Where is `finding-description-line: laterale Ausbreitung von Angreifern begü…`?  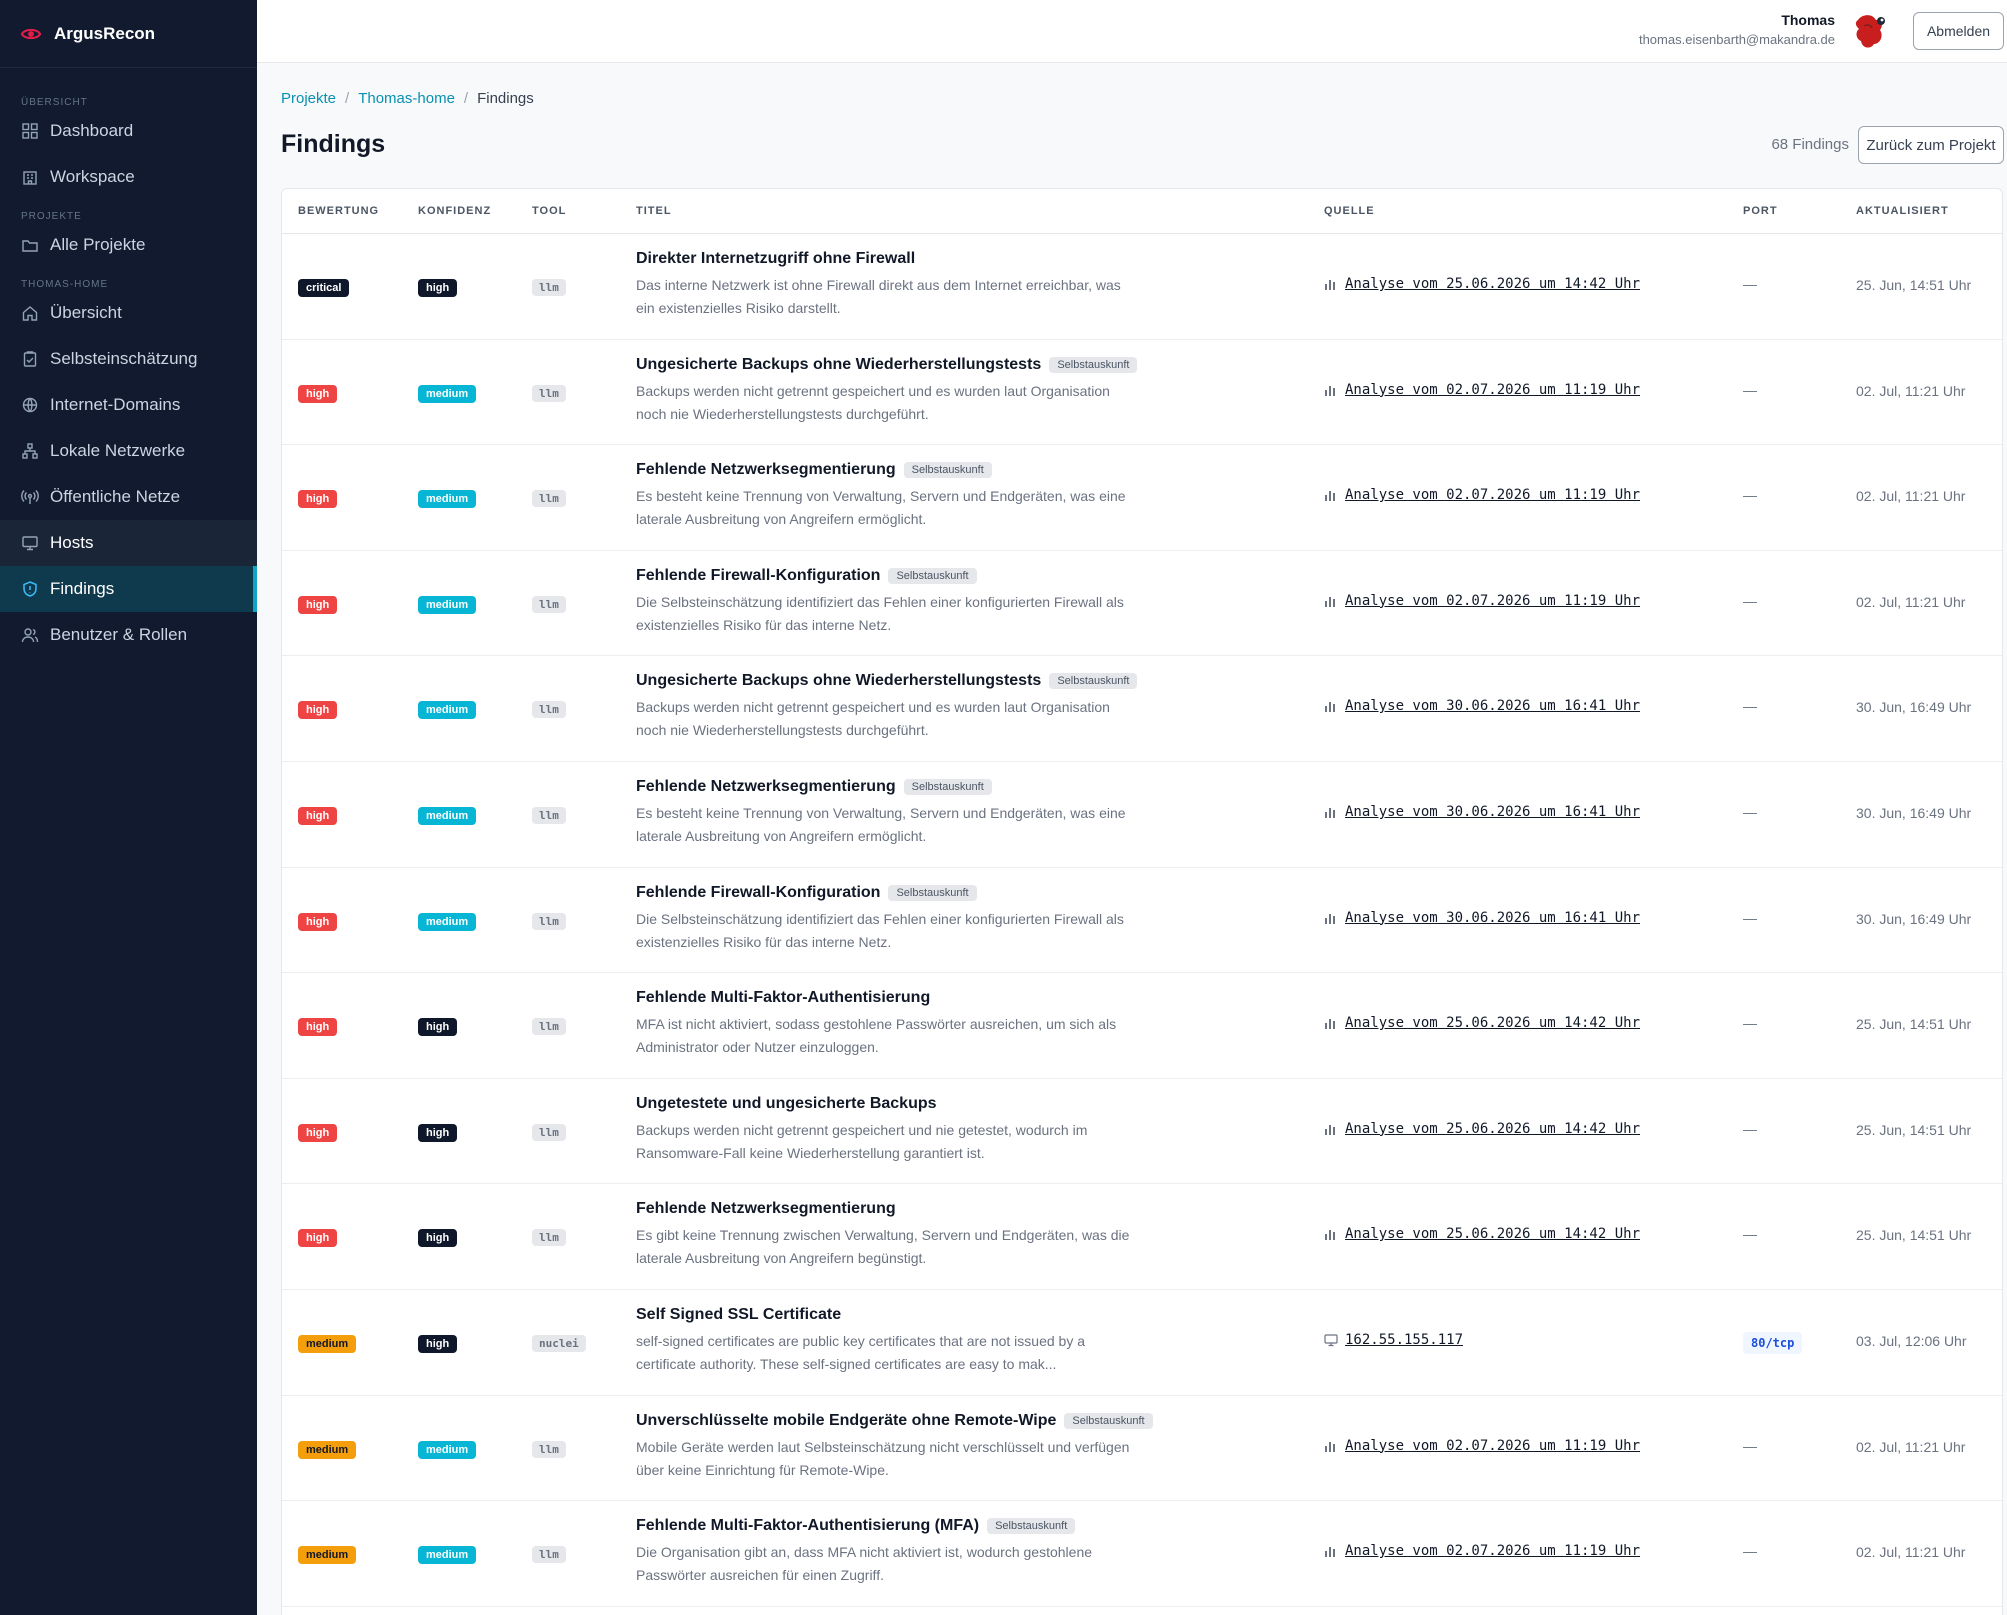
finding-description-line: laterale Ausbreitung von Angreifern begü… is located at coordinates (781, 1258).